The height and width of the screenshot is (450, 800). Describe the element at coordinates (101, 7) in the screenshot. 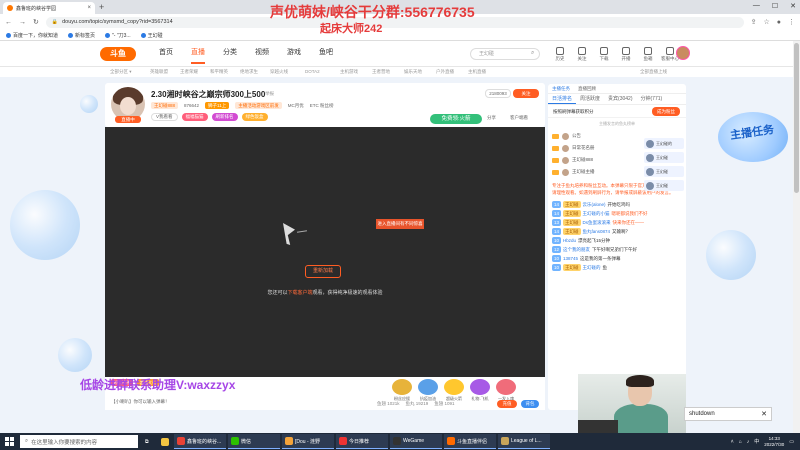

I see `new-tab-button: +` at that location.